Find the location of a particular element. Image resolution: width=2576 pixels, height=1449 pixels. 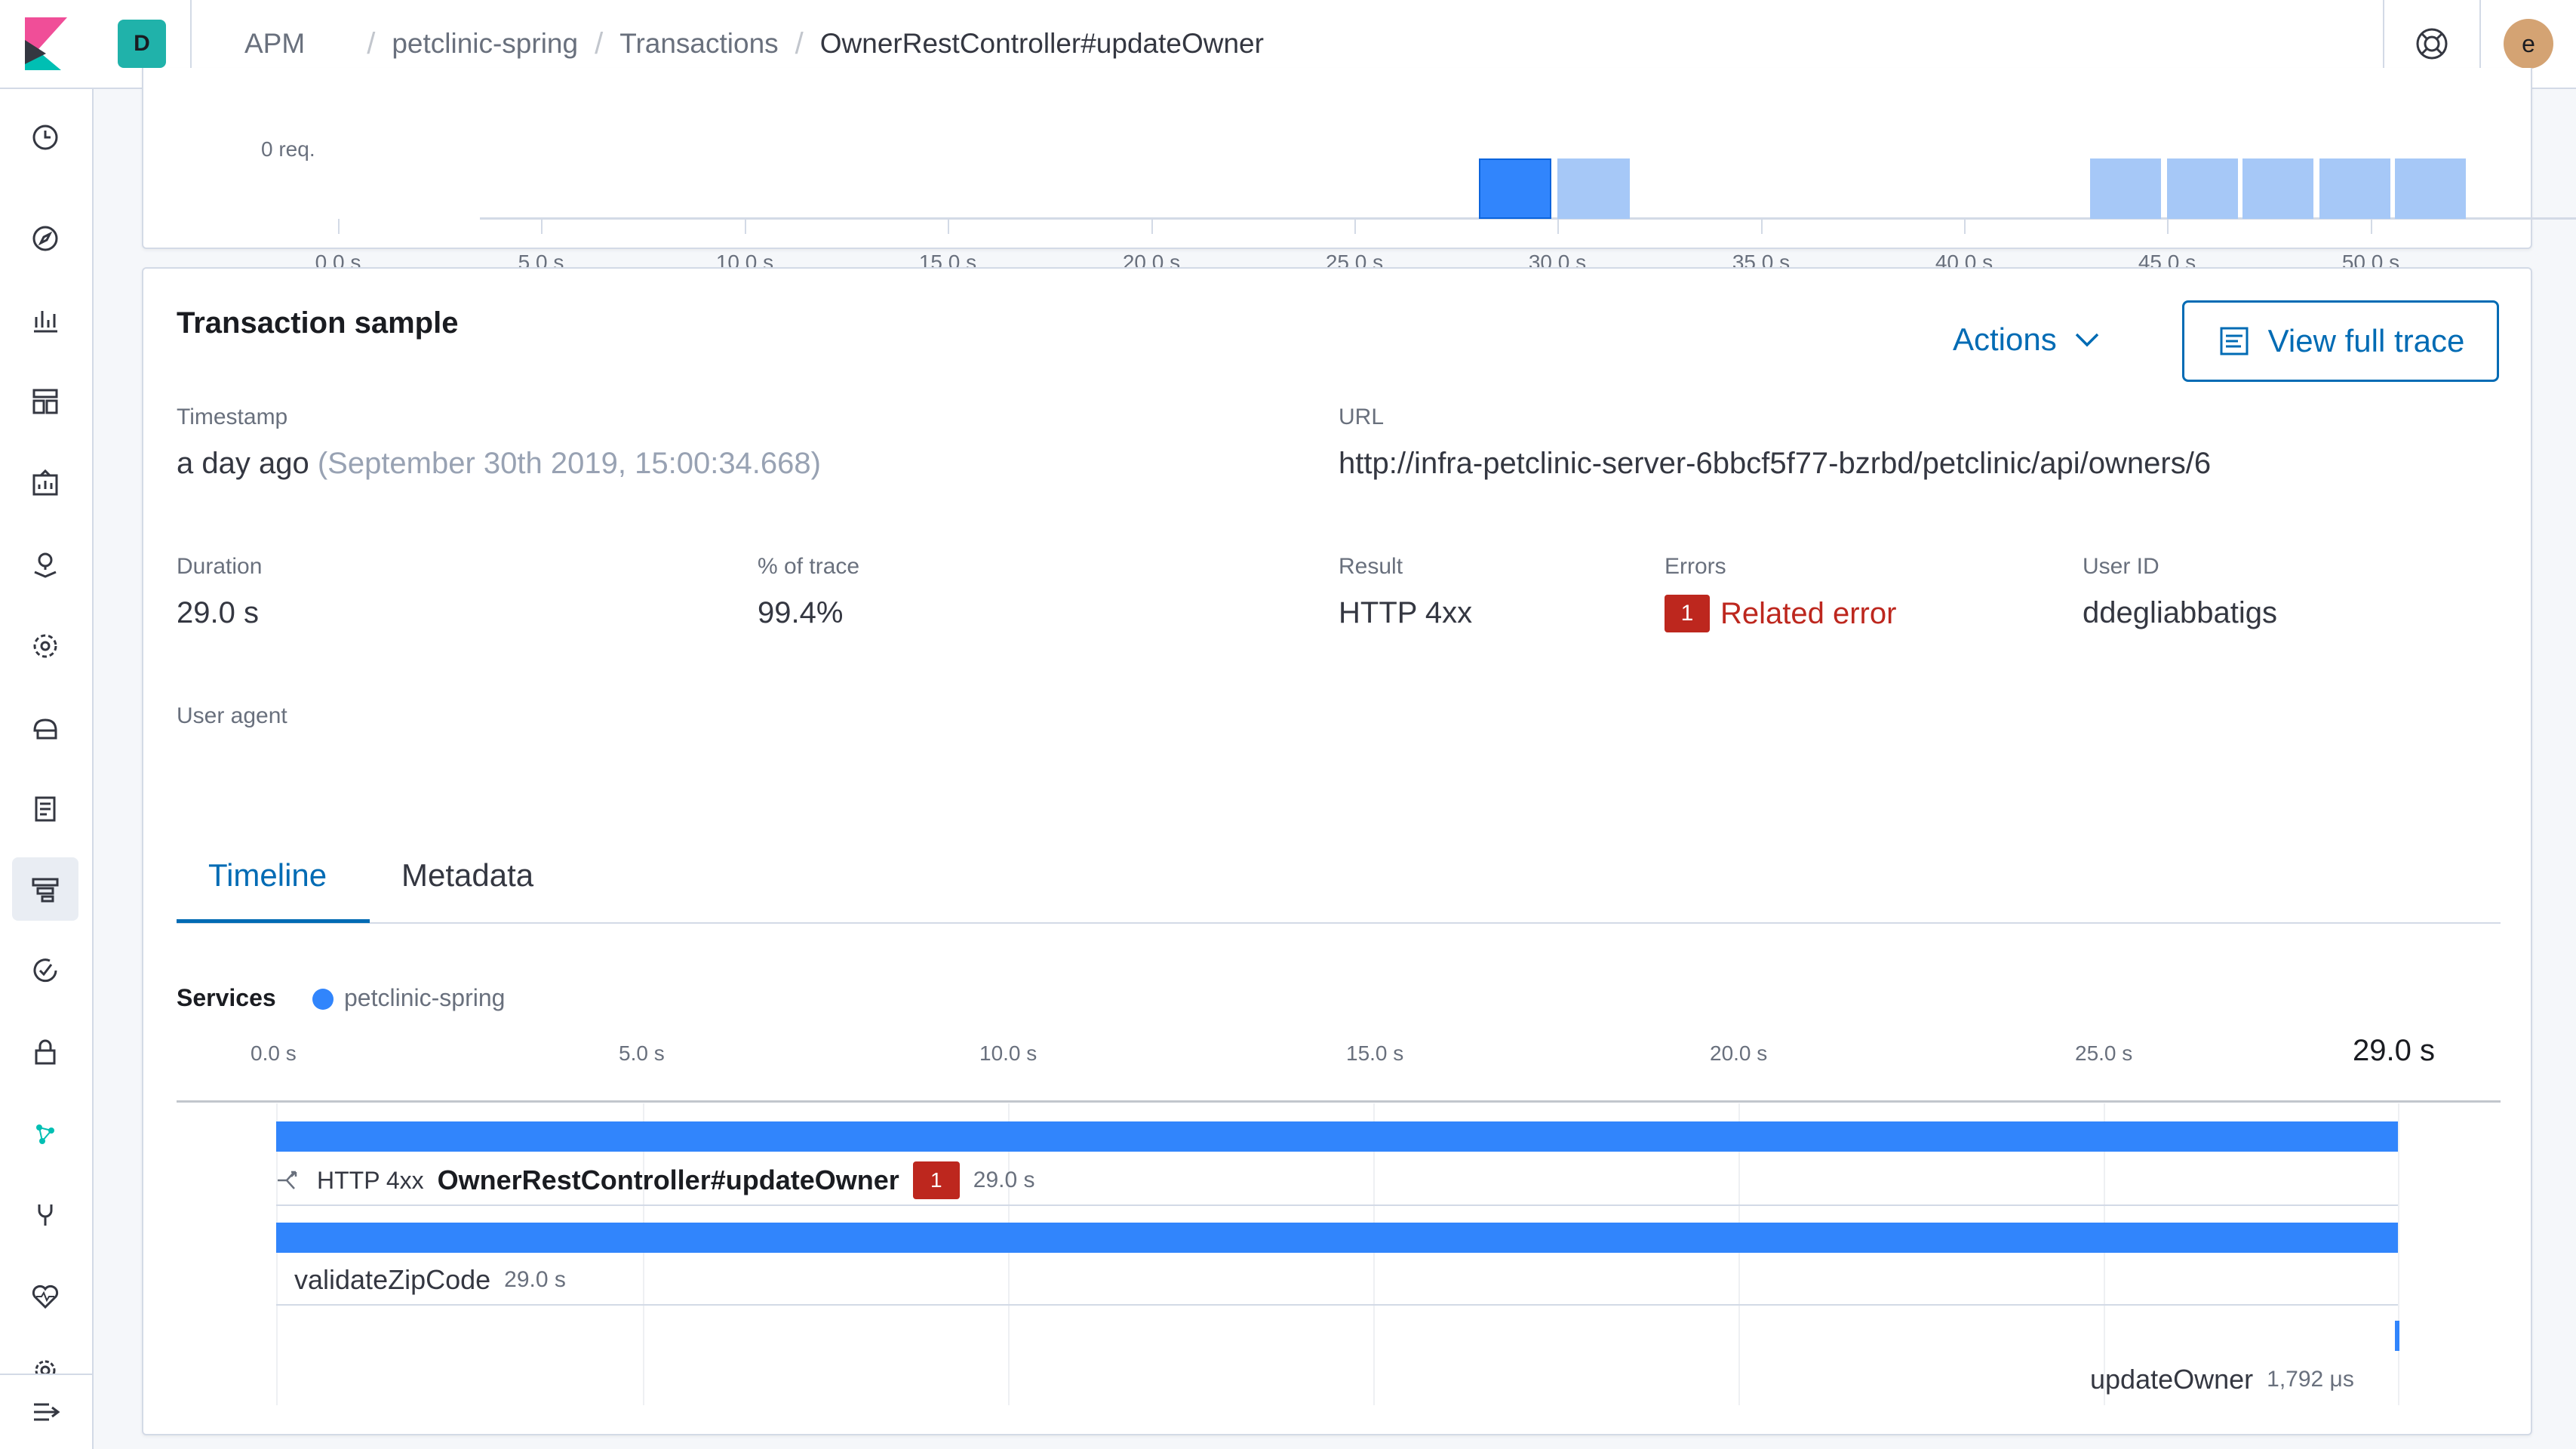

percent-of-trace-label: % of trace is located at coordinates (809, 566).